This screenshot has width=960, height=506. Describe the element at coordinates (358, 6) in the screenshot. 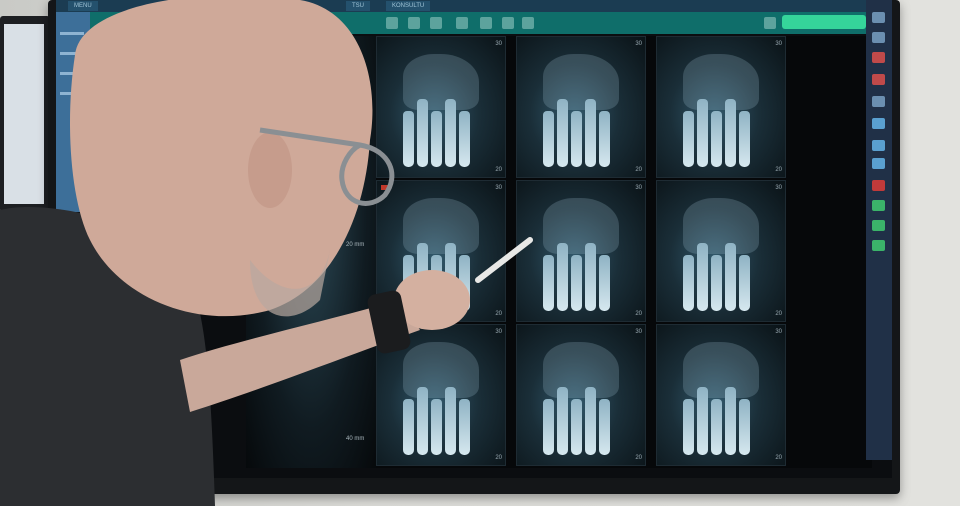

I see `tsu-tab: TSU` at that location.